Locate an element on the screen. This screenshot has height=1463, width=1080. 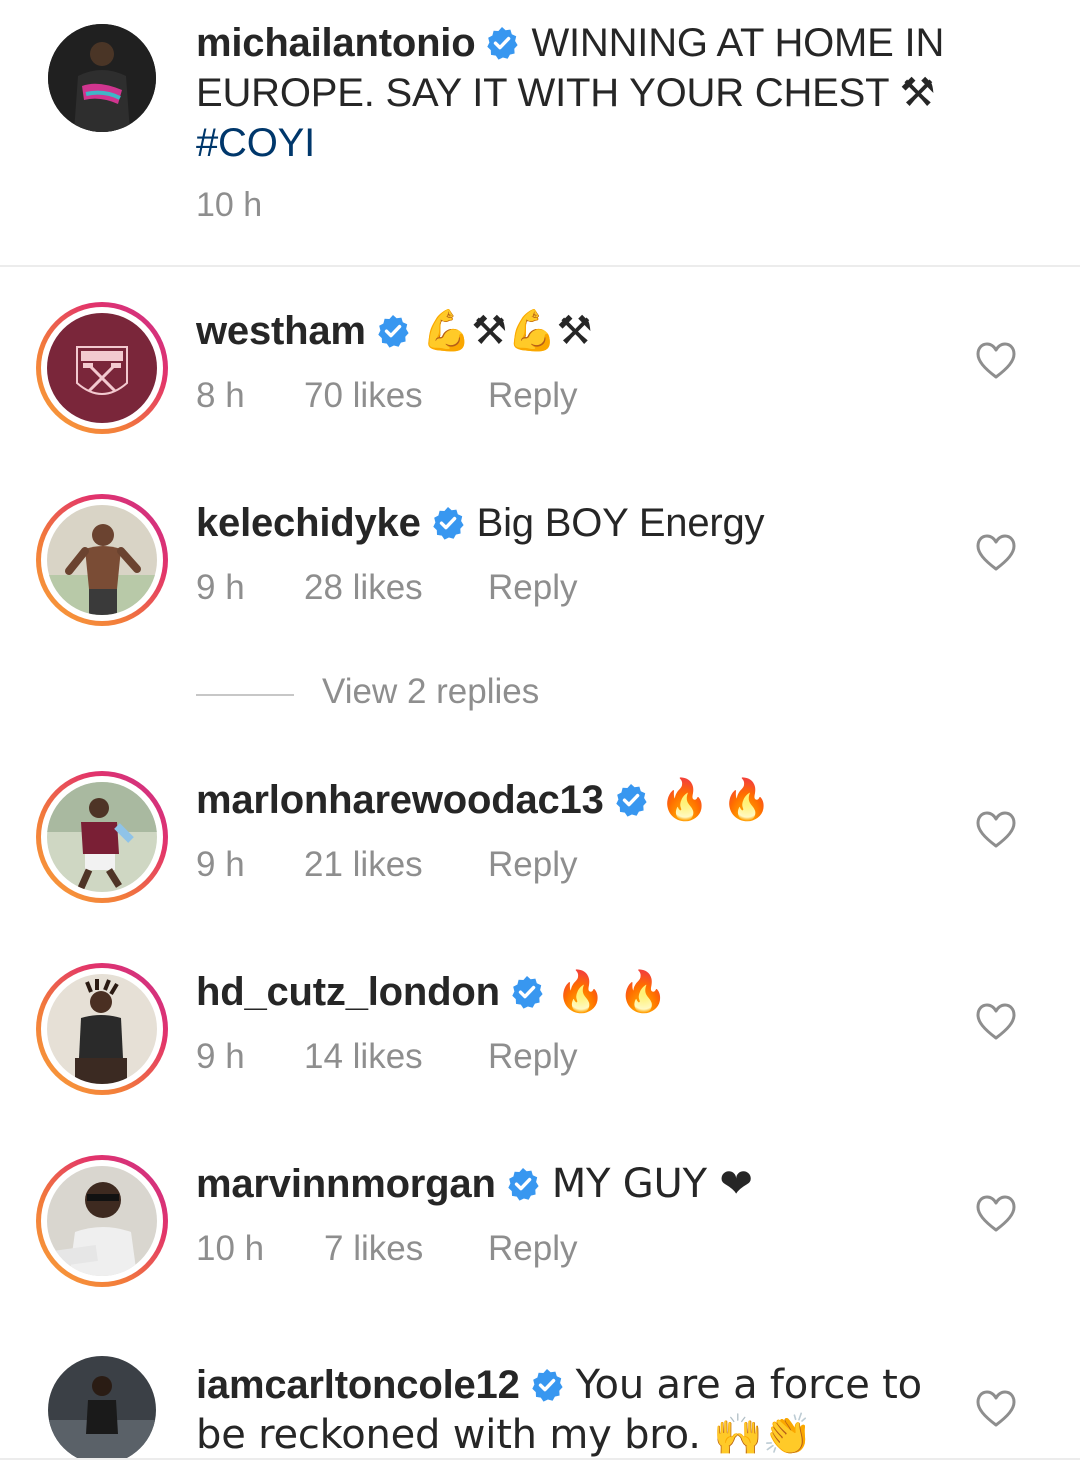
comment-text: marvinnmorgan MY GUY ❤ is located at coordinates (576, 1184).